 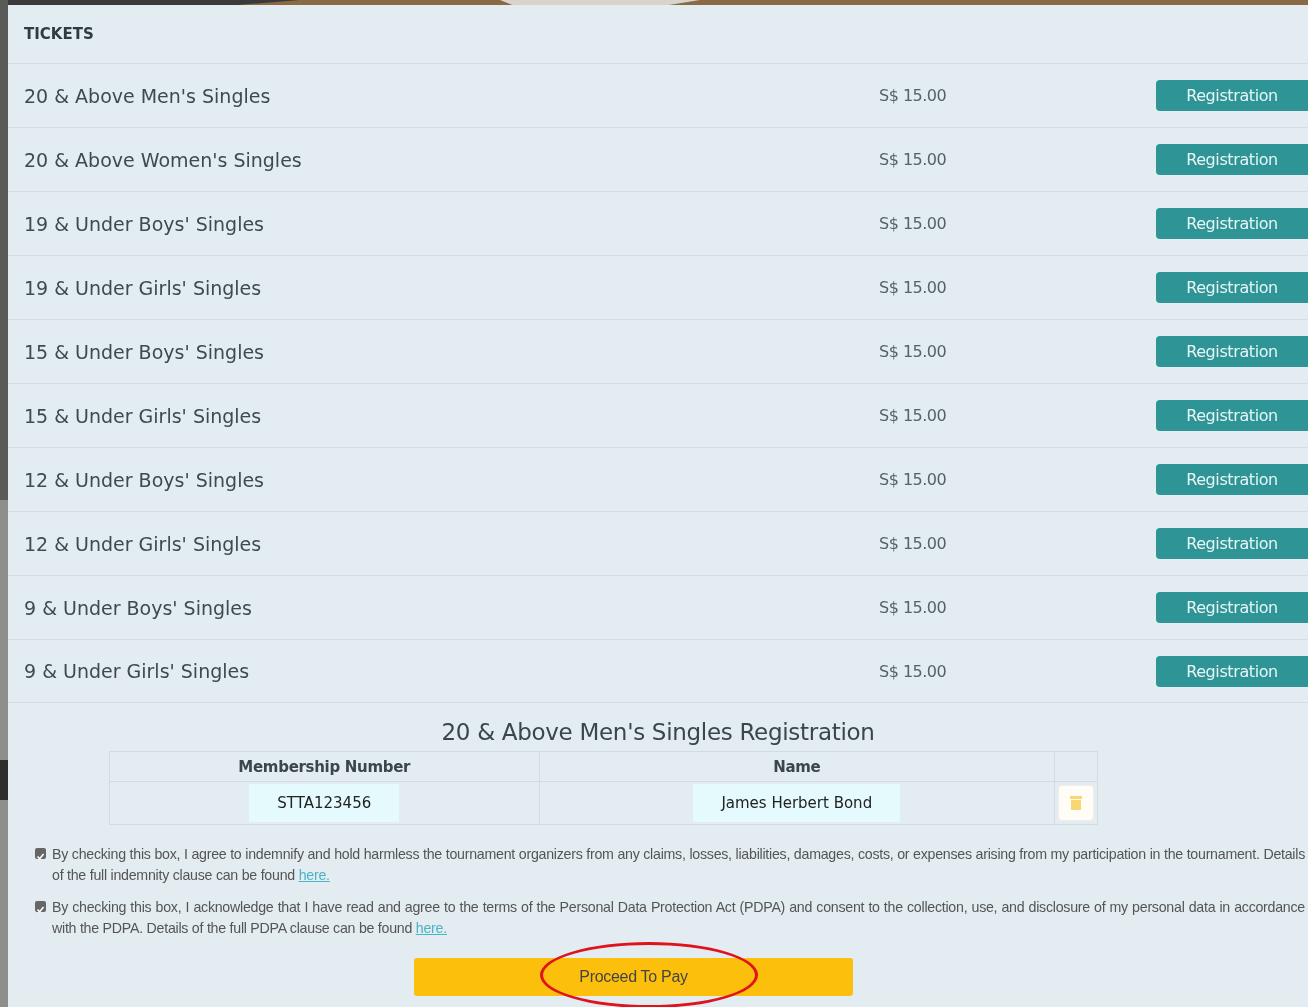 What do you see at coordinates (144, 223) in the screenshot?
I see `ticket-name: 19 & Under Boys' Singles` at bounding box center [144, 223].